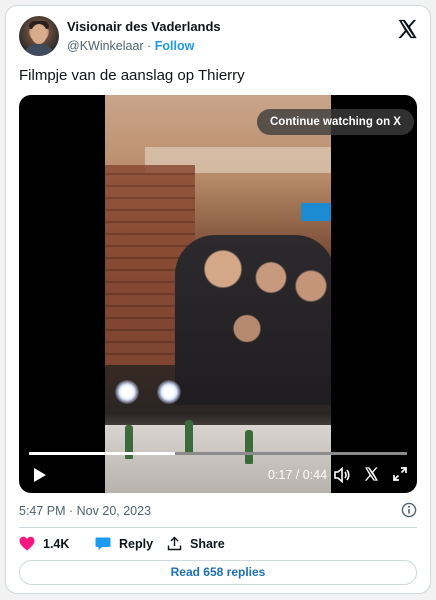  What do you see at coordinates (132, 75) in the screenshot?
I see `tweet-text: Filmpje van de aanslag op Thierry` at bounding box center [132, 75].